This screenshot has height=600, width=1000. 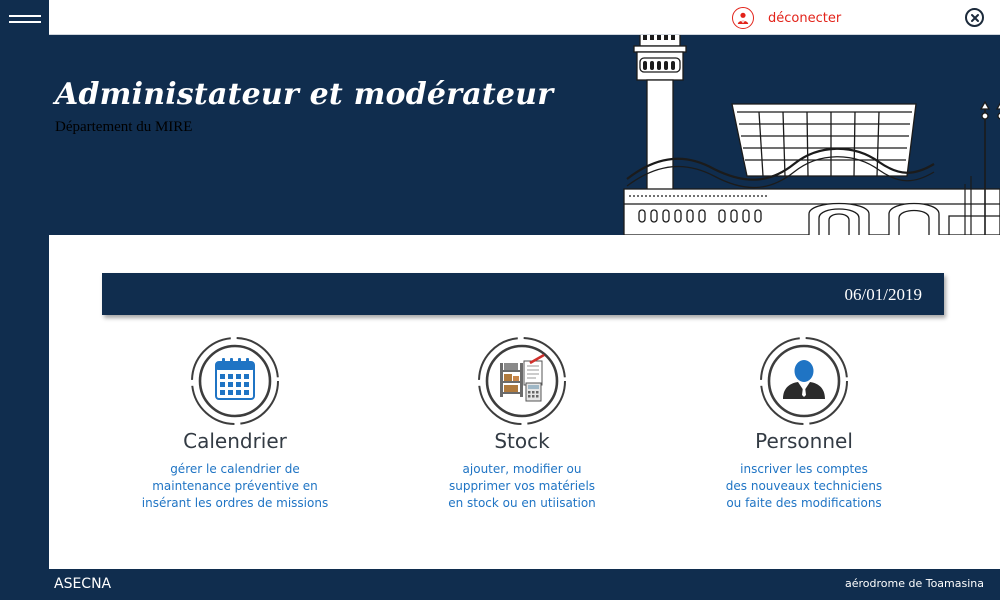 What do you see at coordinates (124, 127) in the screenshot?
I see `page-subtitle: Département du MIRE` at bounding box center [124, 127].